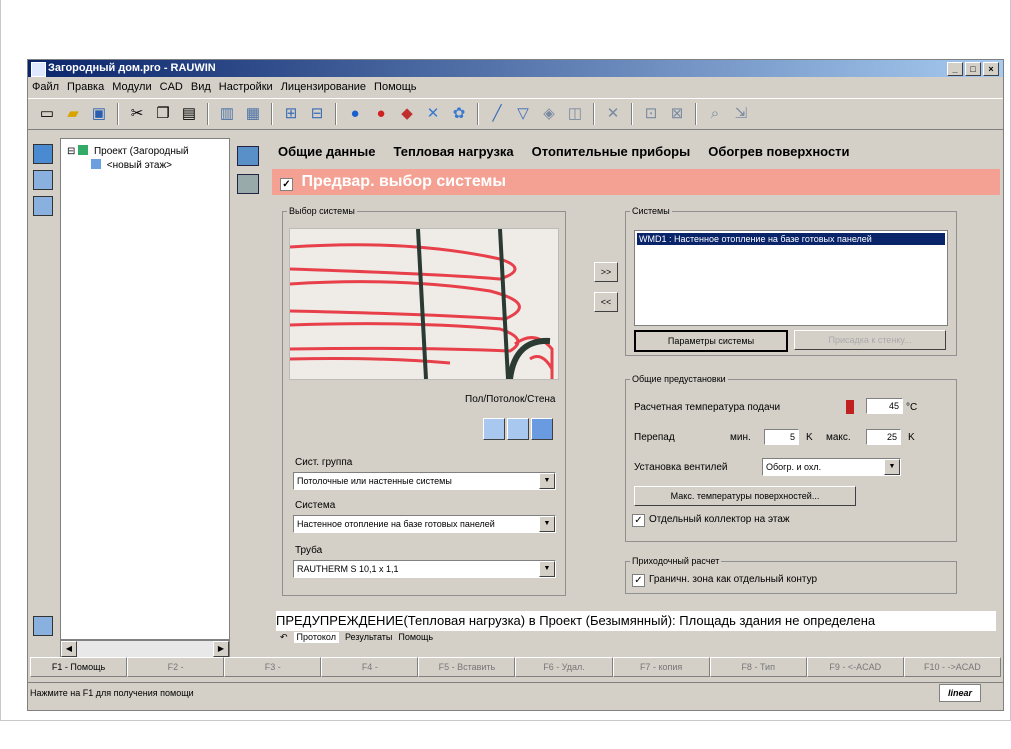 This screenshot has height=749, width=1011. What do you see at coordinates (128, 151) in the screenshot?
I see `tree-node-project: ⊟ Проект (Загородный` at bounding box center [128, 151].